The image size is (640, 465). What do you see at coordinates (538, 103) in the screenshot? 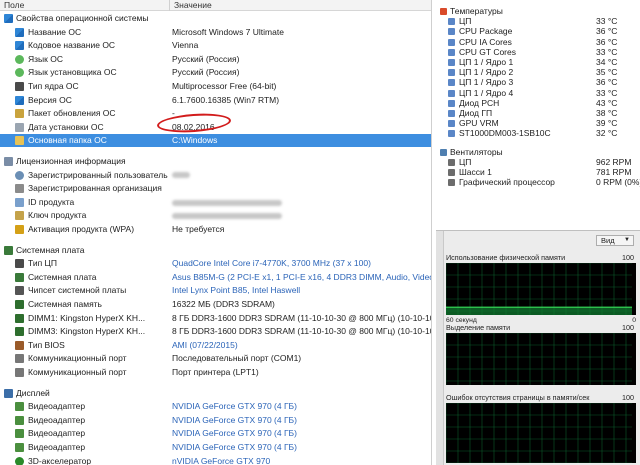
I see `sensor-row: Диод PCH 43 °C` at bounding box center [538, 103].